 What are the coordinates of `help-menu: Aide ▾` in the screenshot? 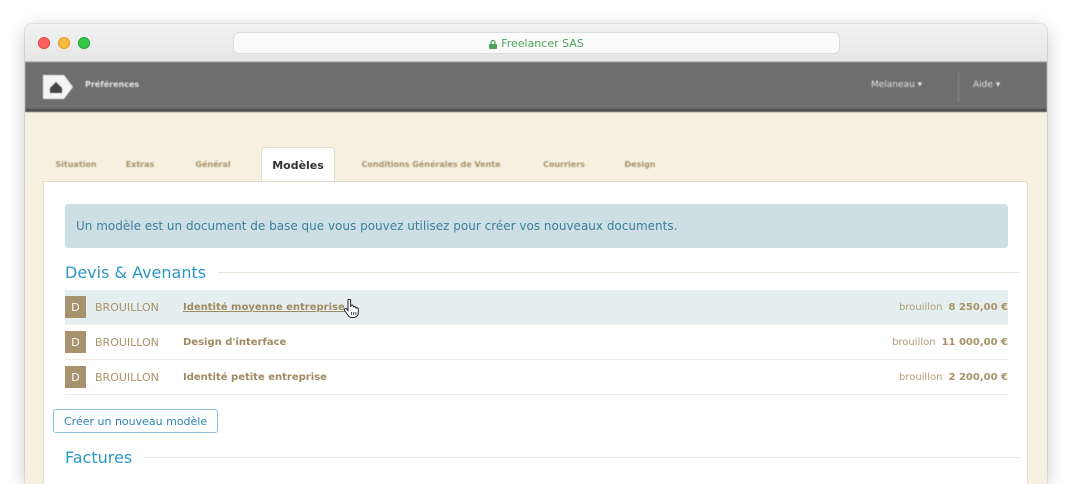 It's located at (986, 85).